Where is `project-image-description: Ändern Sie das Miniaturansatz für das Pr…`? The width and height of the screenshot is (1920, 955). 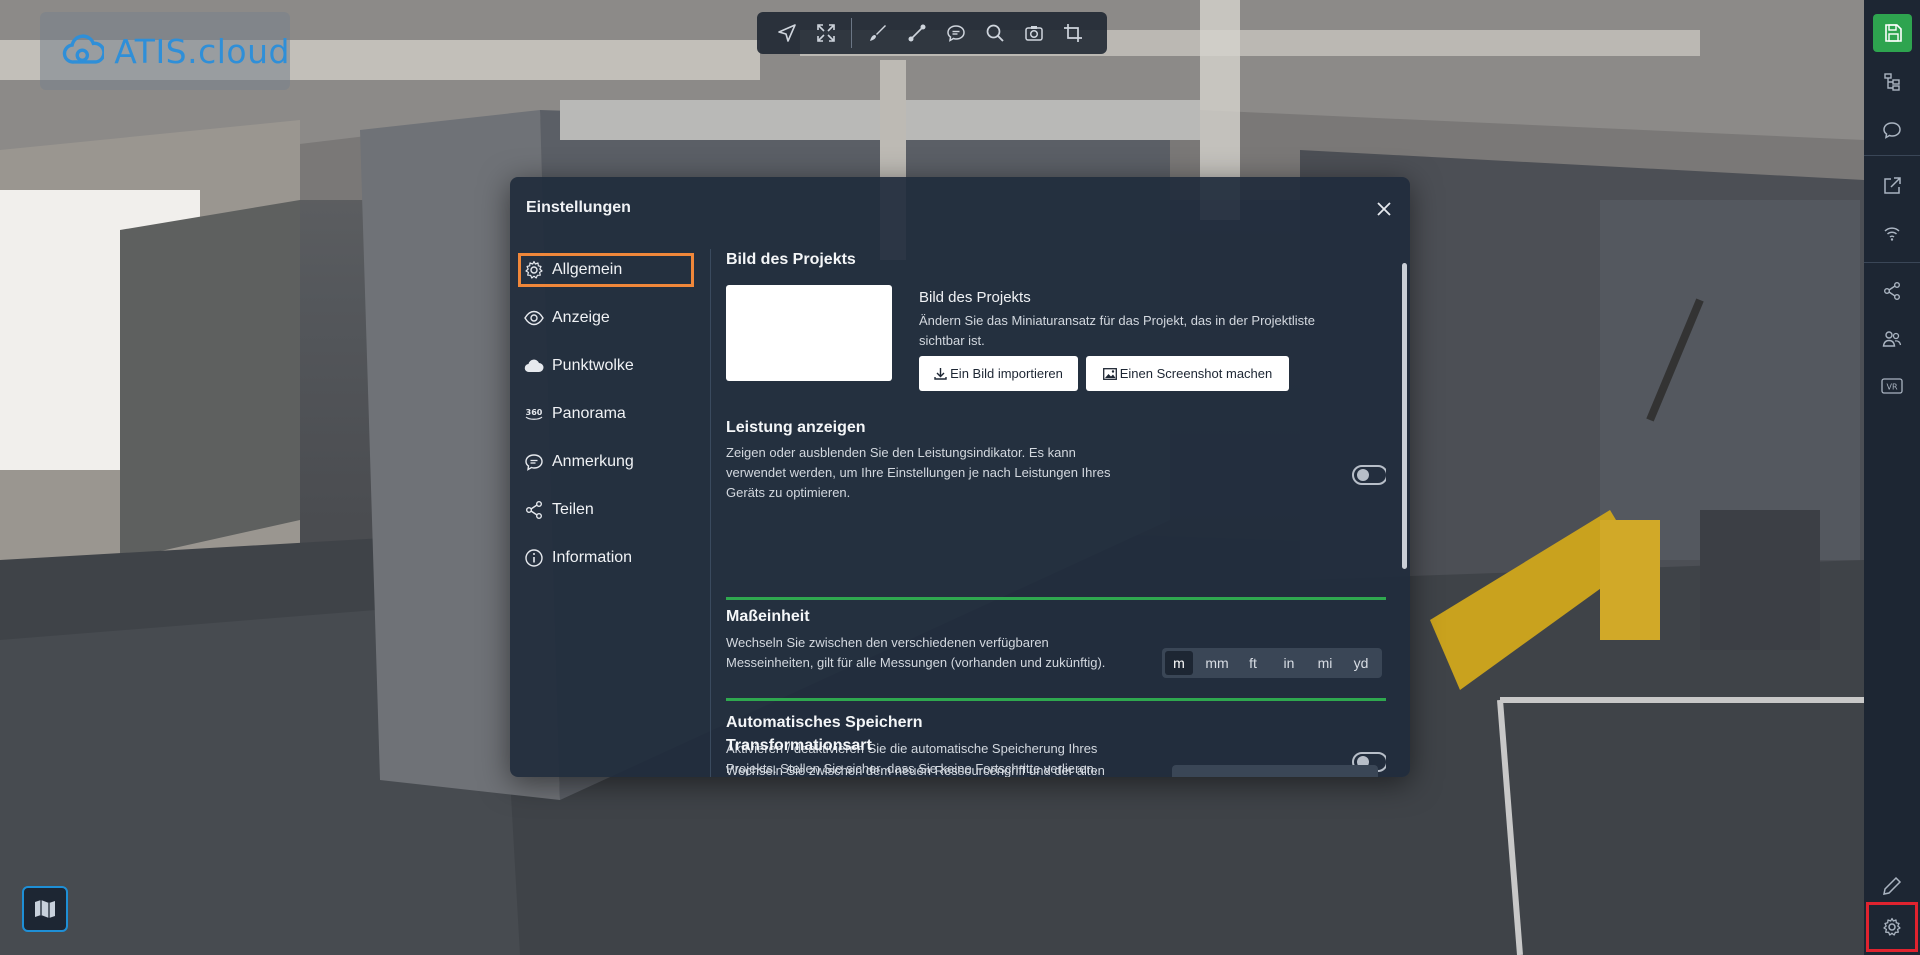 project-image-description: Ändern Sie das Miniaturansatz für das Pr… is located at coordinates (1117, 330).